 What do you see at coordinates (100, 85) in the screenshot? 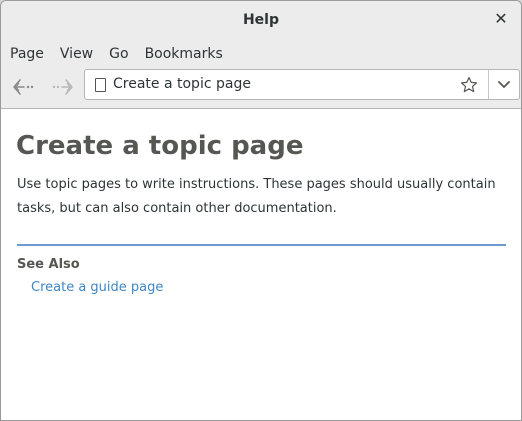
I see `page-icon` at bounding box center [100, 85].